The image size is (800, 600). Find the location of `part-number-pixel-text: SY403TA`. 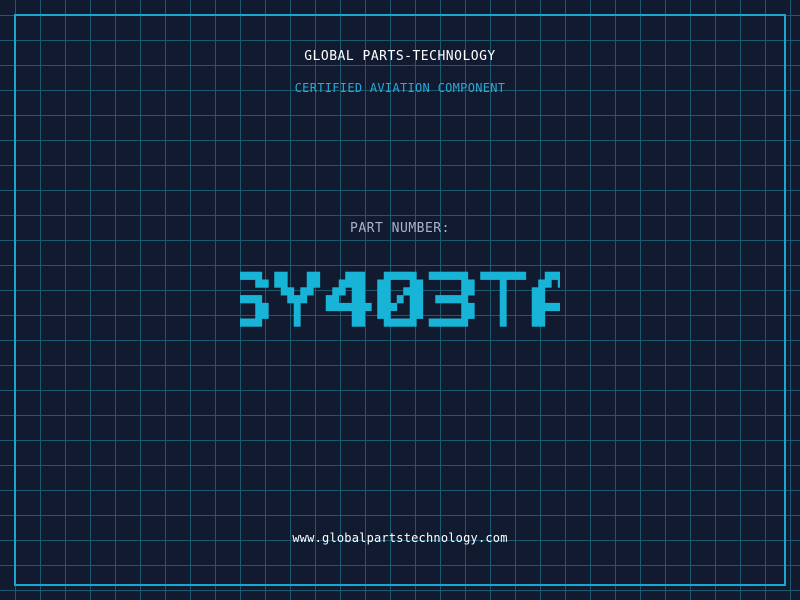

part-number-pixel-text: SY403TA is located at coordinates (400, 299).